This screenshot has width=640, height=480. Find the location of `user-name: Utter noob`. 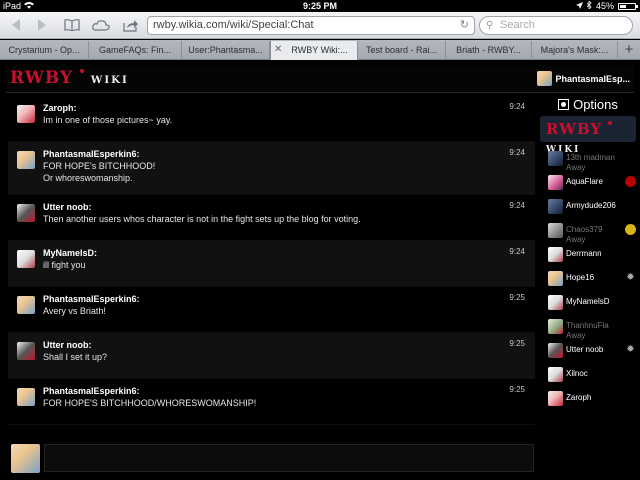

user-name: Utter noob is located at coordinates (585, 349).